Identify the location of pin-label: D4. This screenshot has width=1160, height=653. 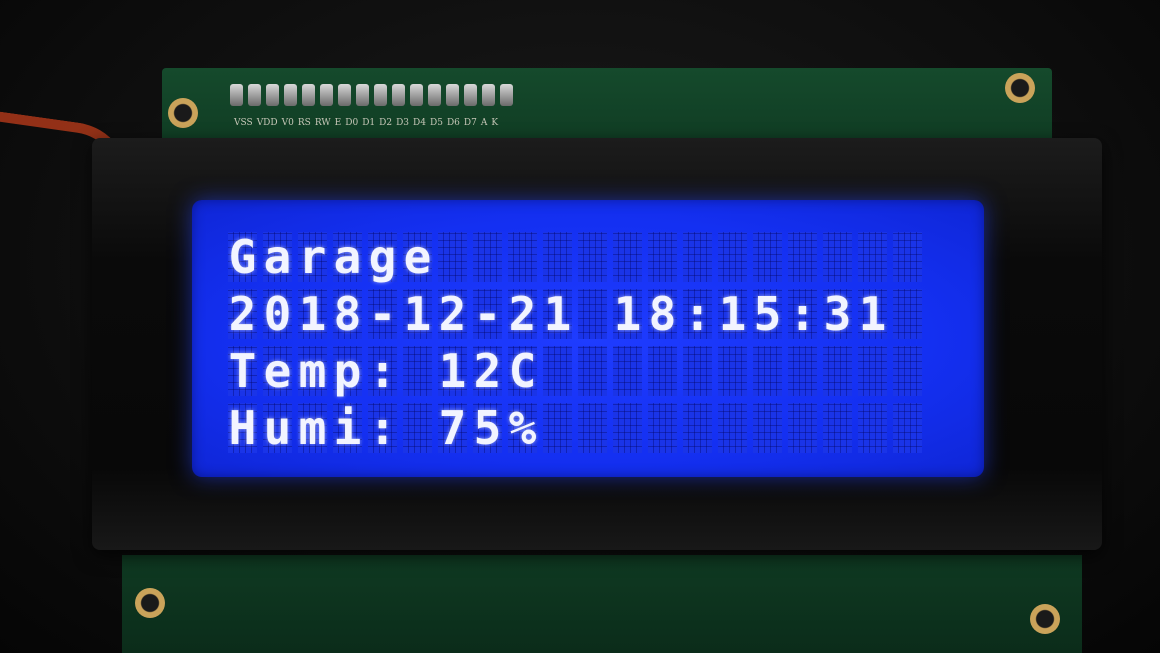
(419, 123).